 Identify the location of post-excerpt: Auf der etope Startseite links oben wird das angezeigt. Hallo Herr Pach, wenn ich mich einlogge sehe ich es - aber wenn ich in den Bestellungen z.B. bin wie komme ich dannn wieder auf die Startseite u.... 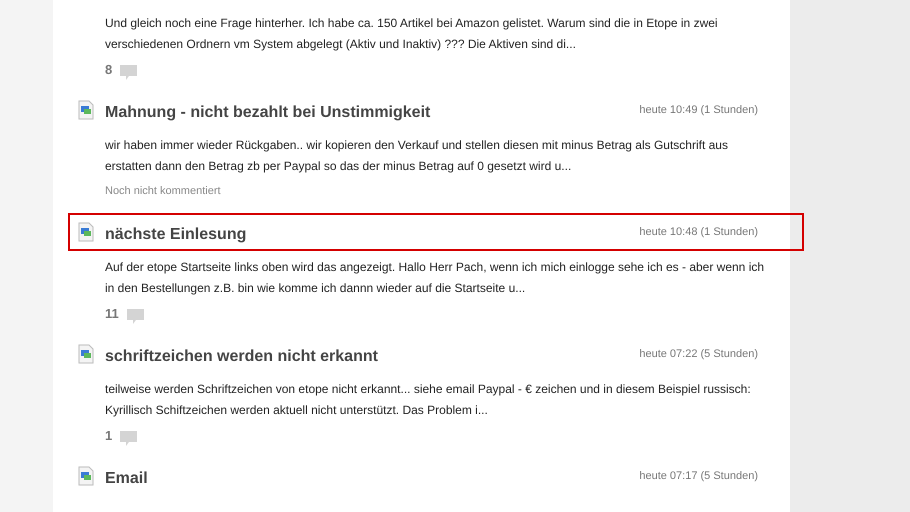
(435, 278).